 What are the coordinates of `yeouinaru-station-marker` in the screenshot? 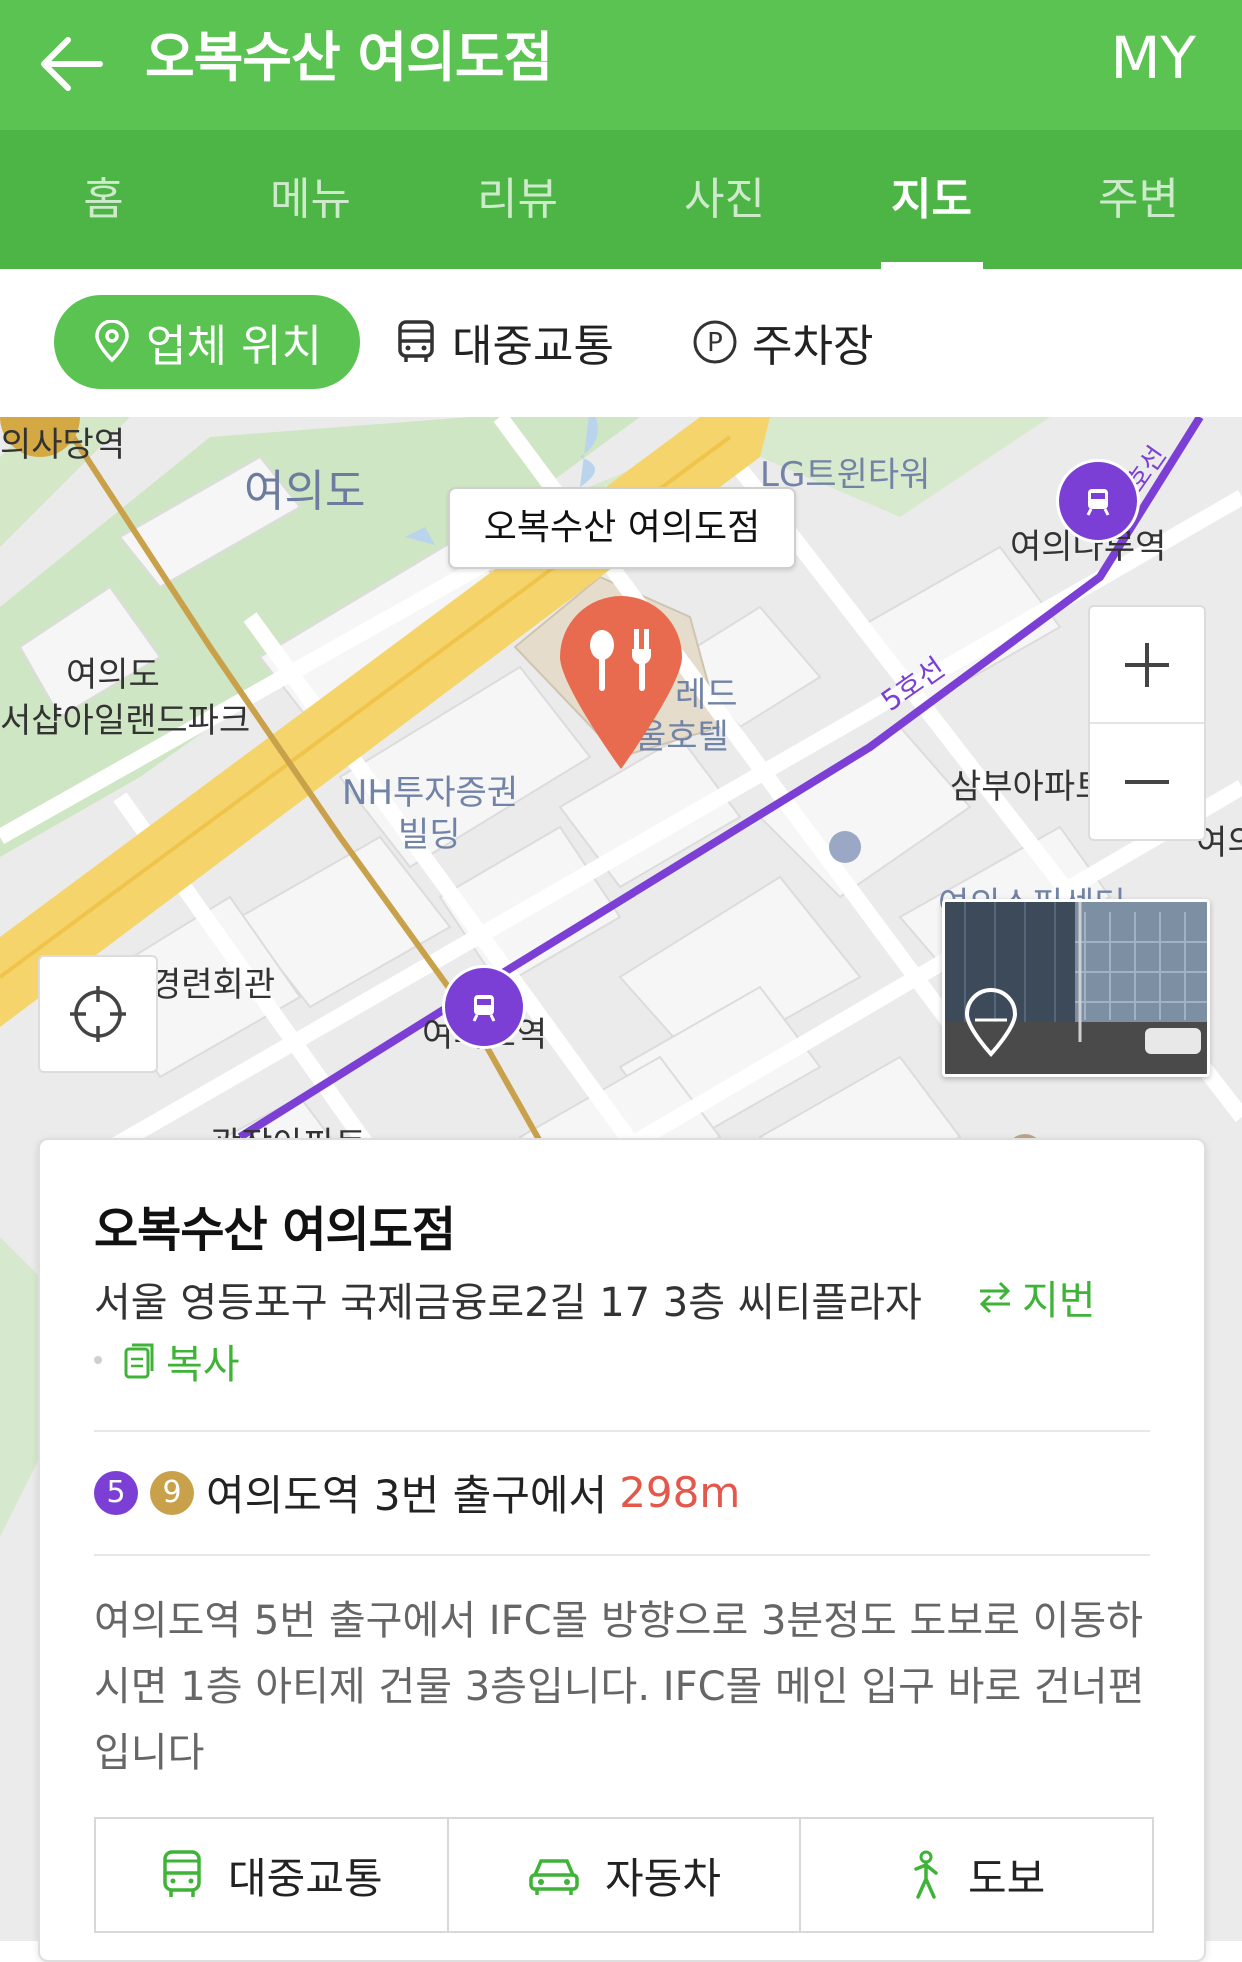 It's located at (1098, 501).